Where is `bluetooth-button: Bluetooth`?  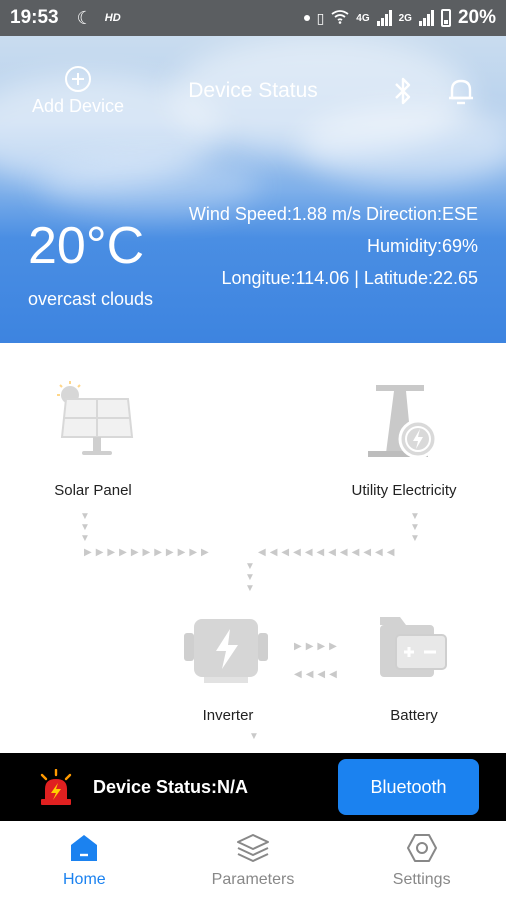
bluetooth-button: Bluetooth is located at coordinates (408, 787).